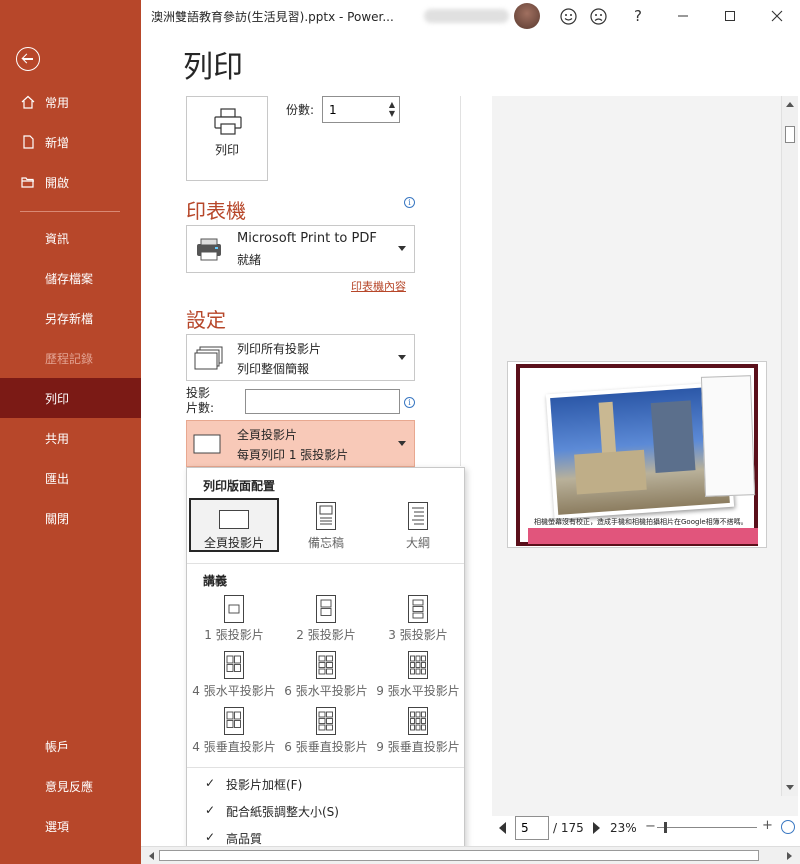  Describe the element at coordinates (789, 856) in the screenshot. I see `scroll-right-icon` at that location.